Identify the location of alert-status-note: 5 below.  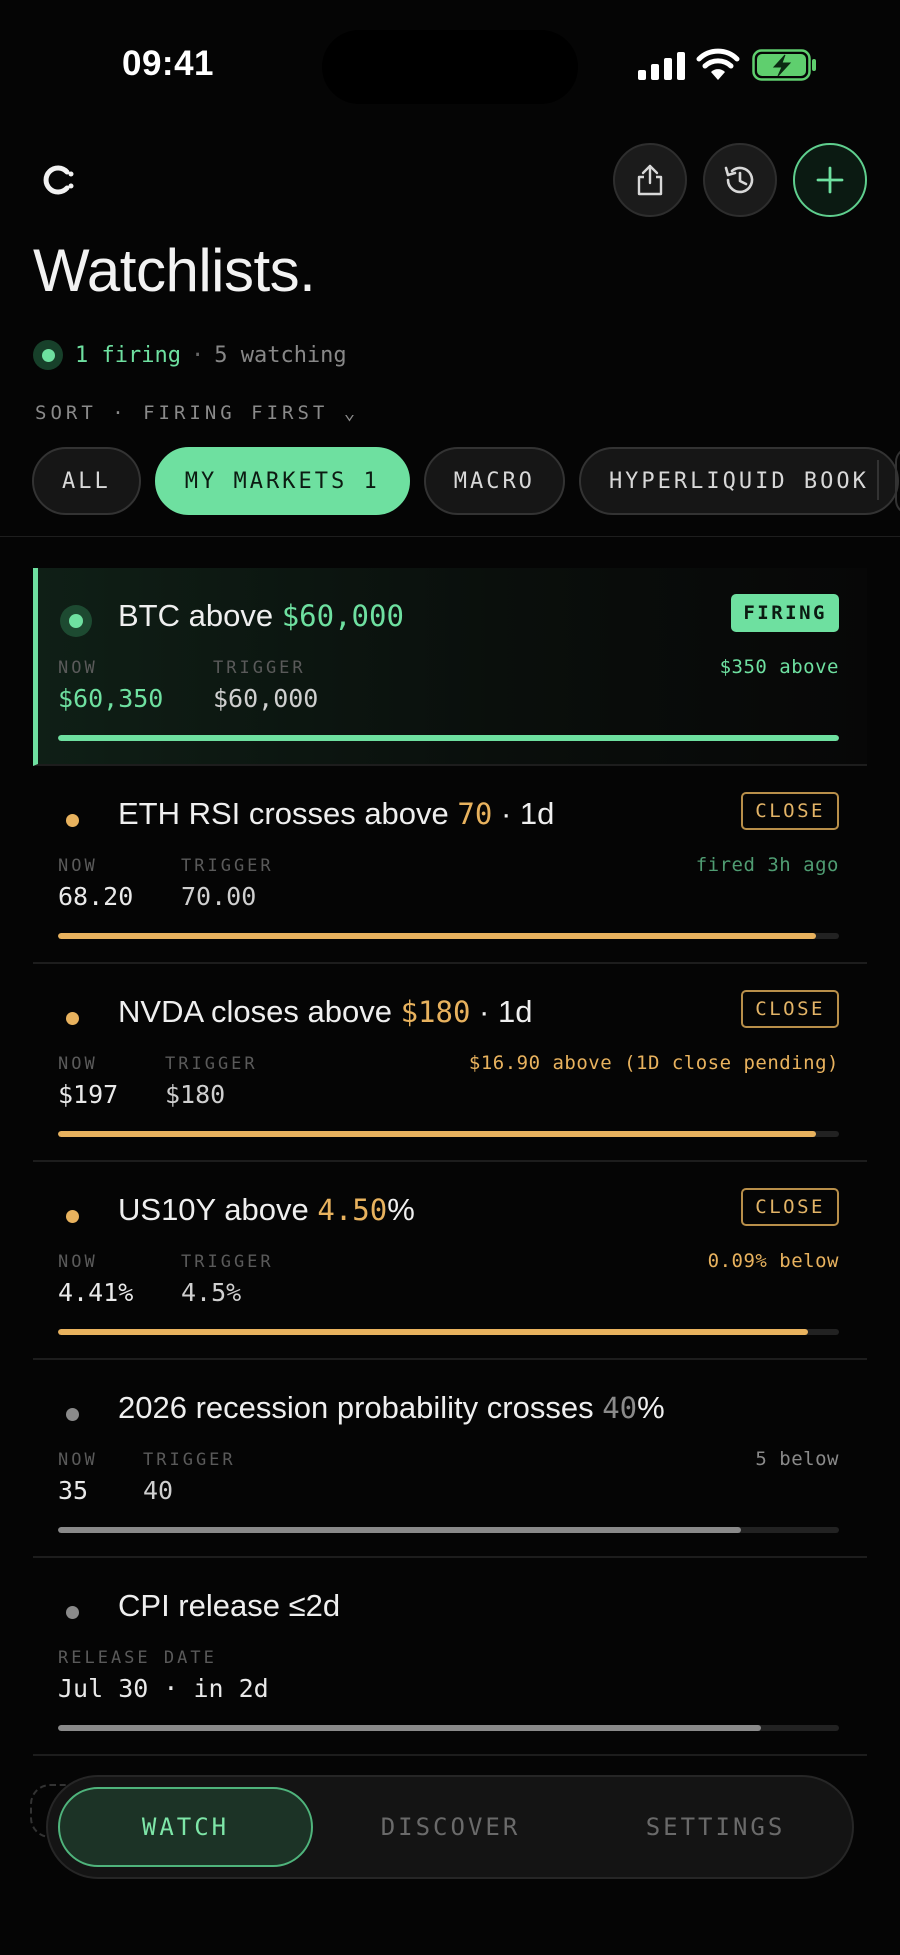
(797, 1459).